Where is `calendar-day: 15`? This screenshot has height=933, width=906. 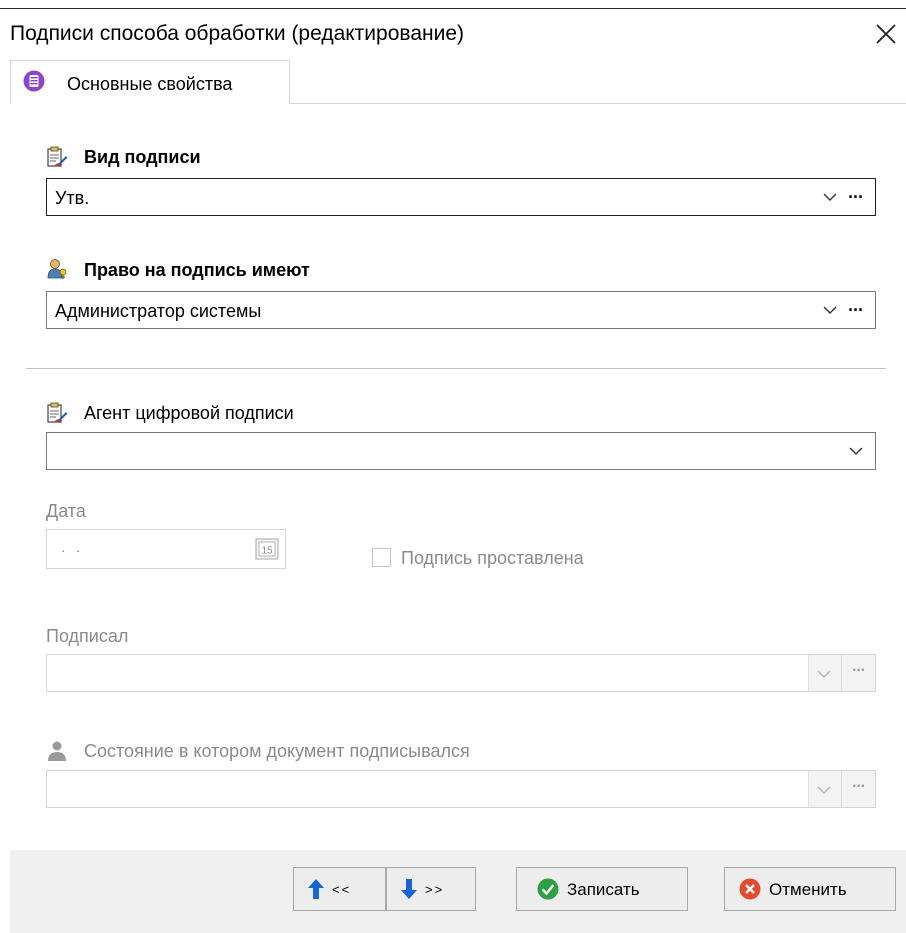
calendar-day: 15 is located at coordinates (267, 551).